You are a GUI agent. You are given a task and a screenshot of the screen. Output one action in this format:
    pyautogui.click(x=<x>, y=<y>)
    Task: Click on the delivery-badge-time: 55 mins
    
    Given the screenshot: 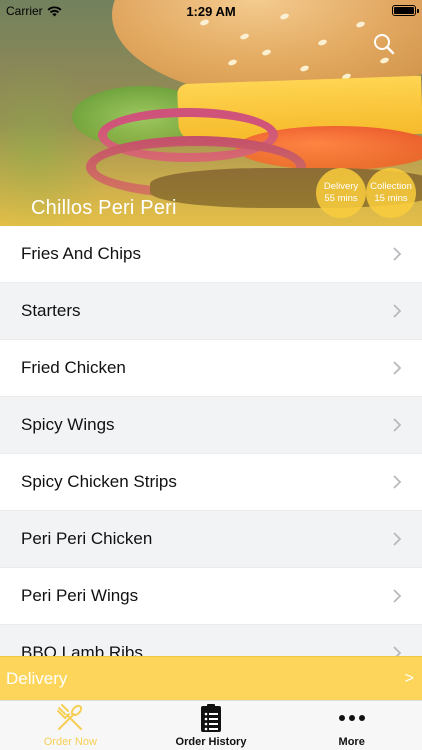 What is the action you would take?
    pyautogui.click(x=341, y=198)
    